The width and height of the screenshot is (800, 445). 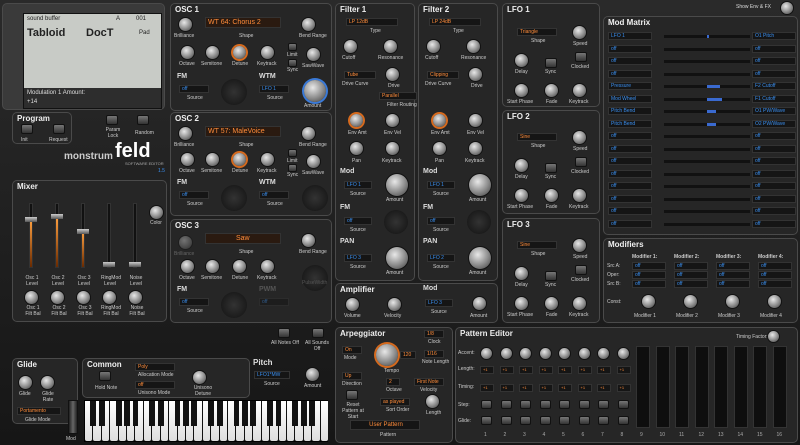 What do you see at coordinates (109, 264) in the screenshot?
I see `mixer-fader-cap` at bounding box center [109, 264].